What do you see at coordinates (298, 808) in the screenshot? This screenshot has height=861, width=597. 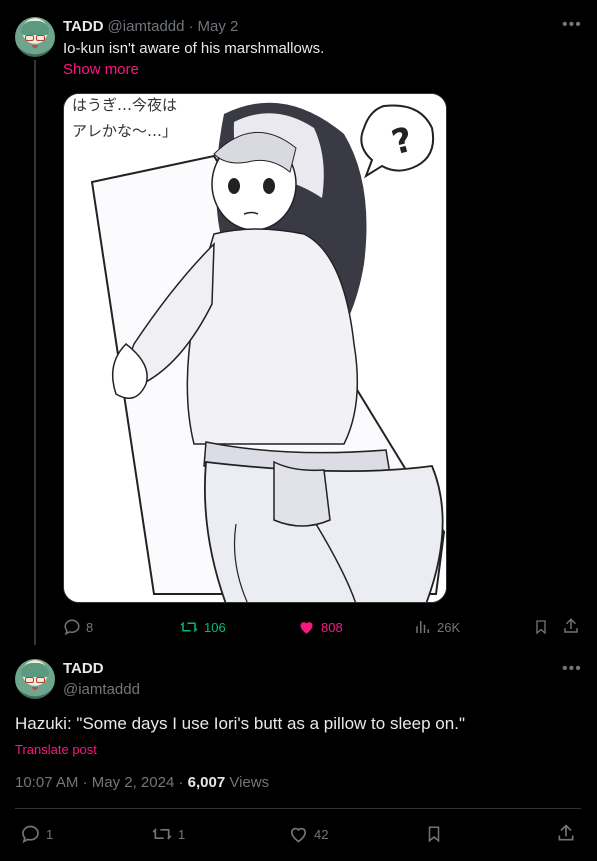 I see `divider` at bounding box center [298, 808].